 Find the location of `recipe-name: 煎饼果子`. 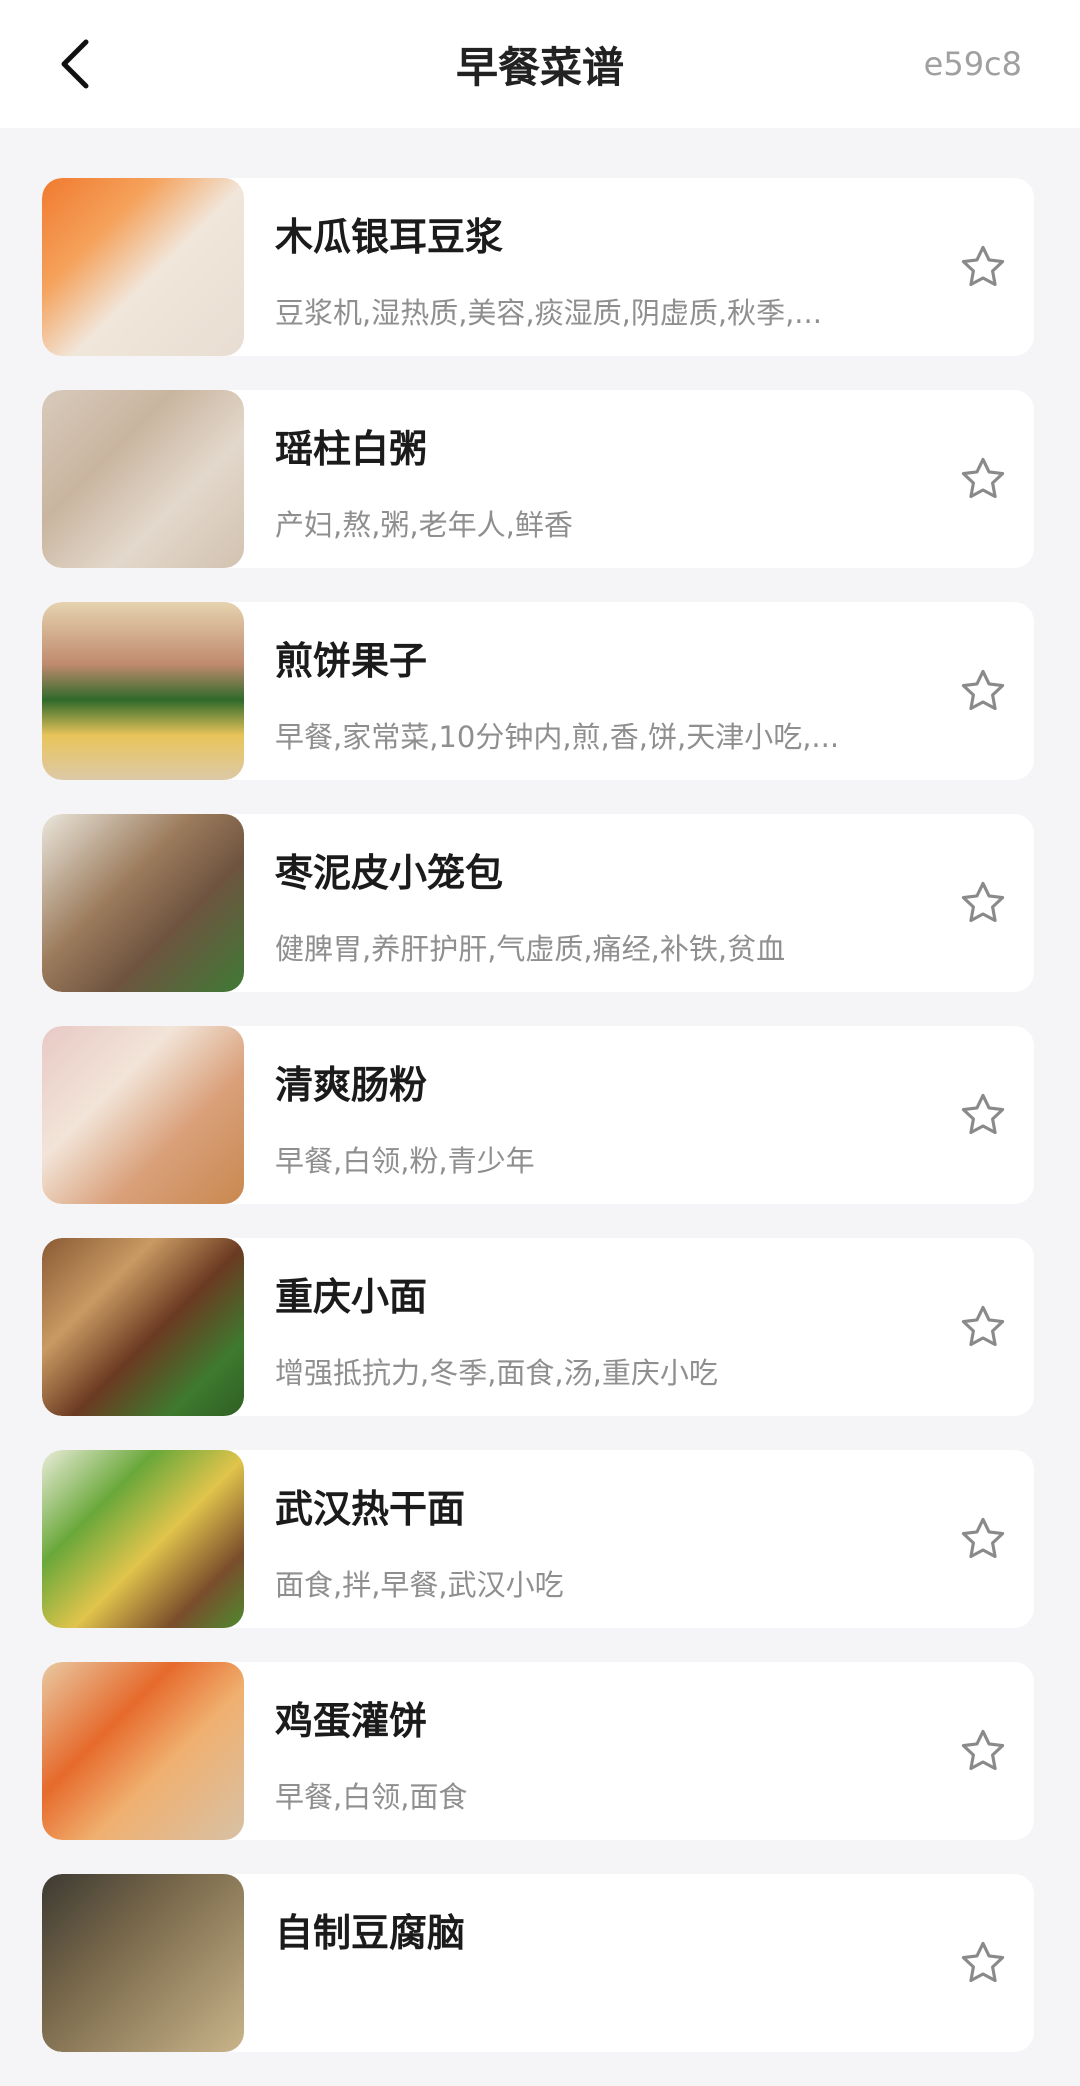

recipe-name: 煎饼果子 is located at coordinates (351, 661).